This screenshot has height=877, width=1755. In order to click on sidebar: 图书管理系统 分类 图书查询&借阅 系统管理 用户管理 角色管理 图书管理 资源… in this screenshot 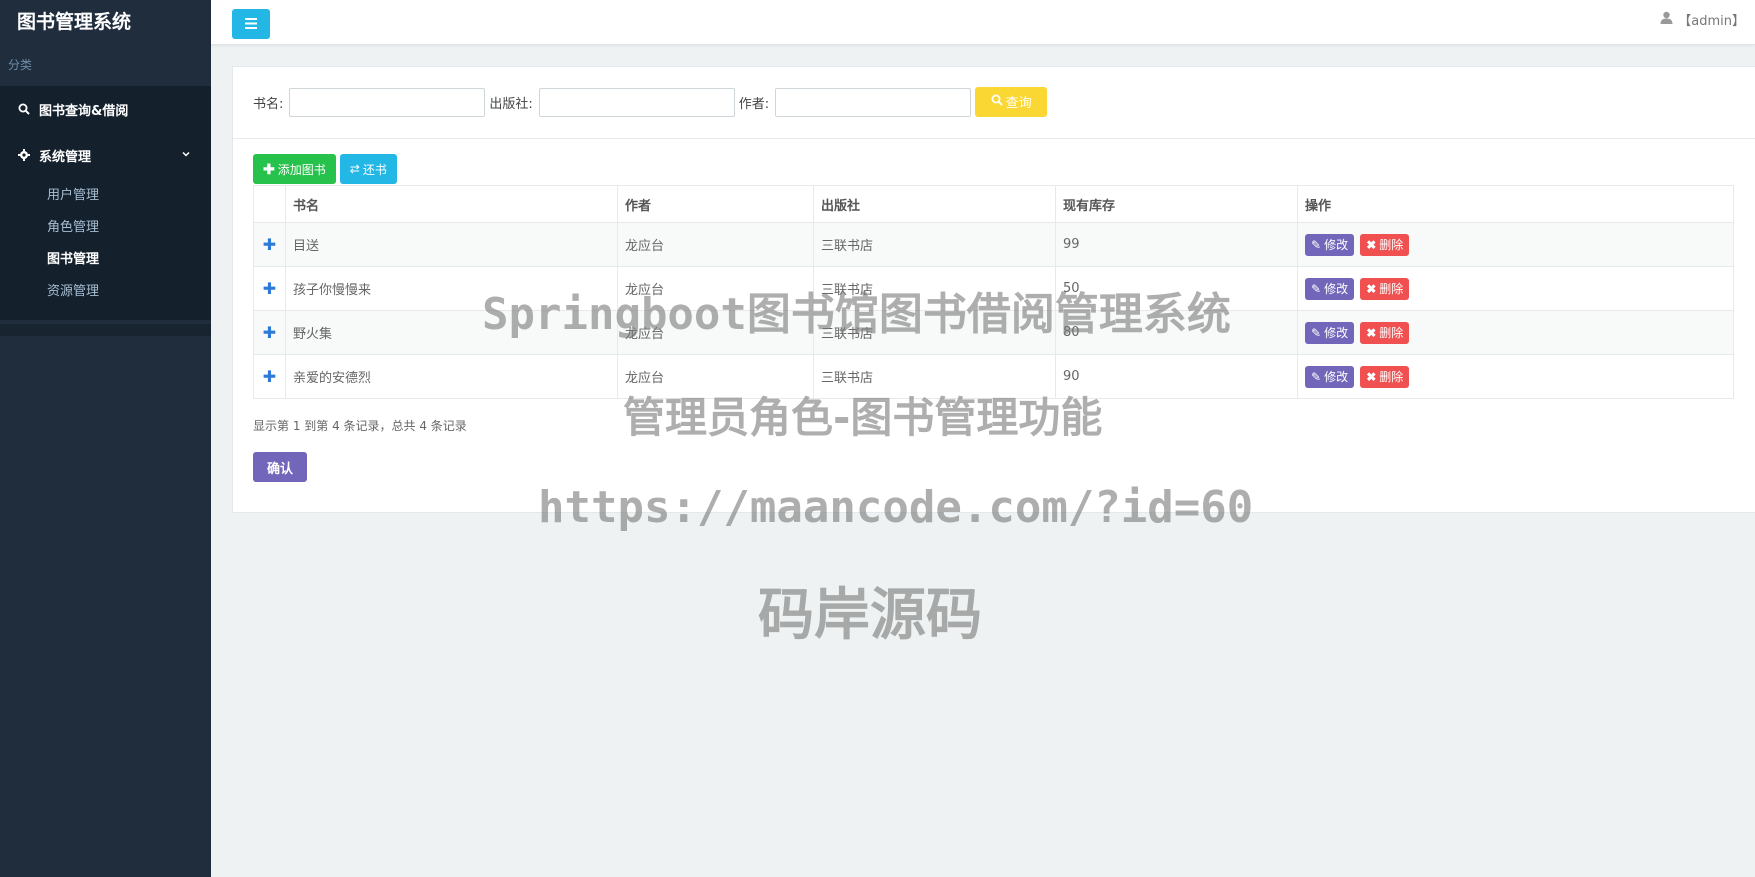, I will do `click(105, 438)`.